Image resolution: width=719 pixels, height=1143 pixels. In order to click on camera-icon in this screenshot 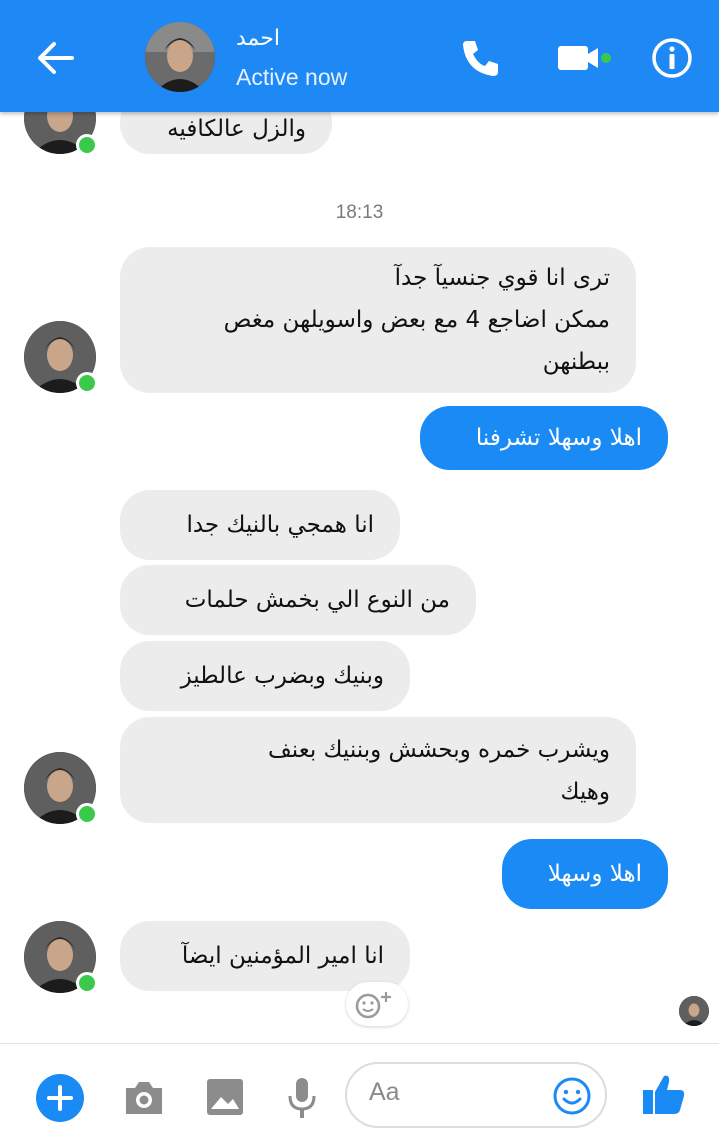, I will do `click(144, 1098)`.